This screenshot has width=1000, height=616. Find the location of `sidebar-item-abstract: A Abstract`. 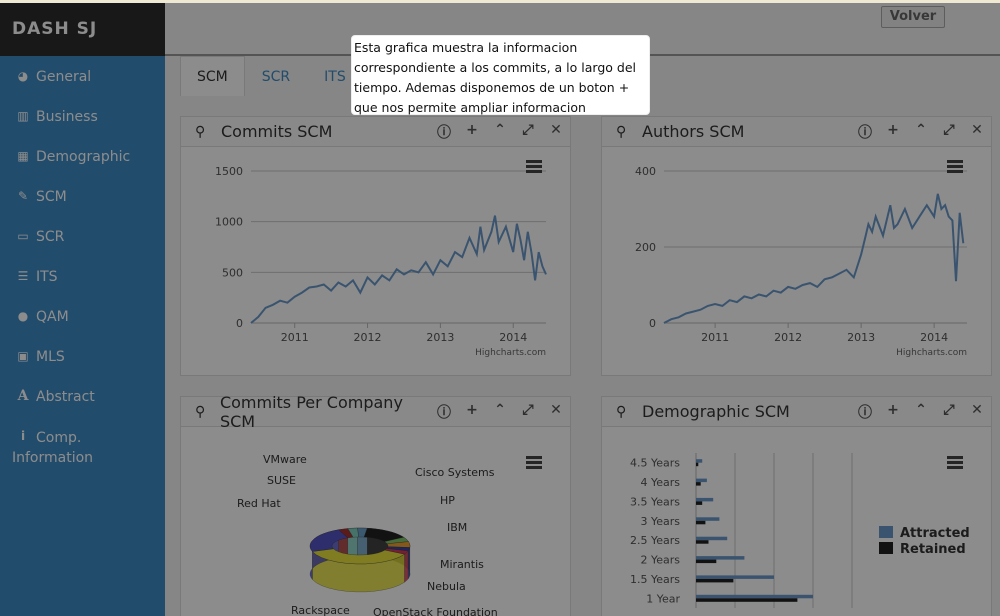

sidebar-item-abstract: A Abstract is located at coordinates (82, 398).